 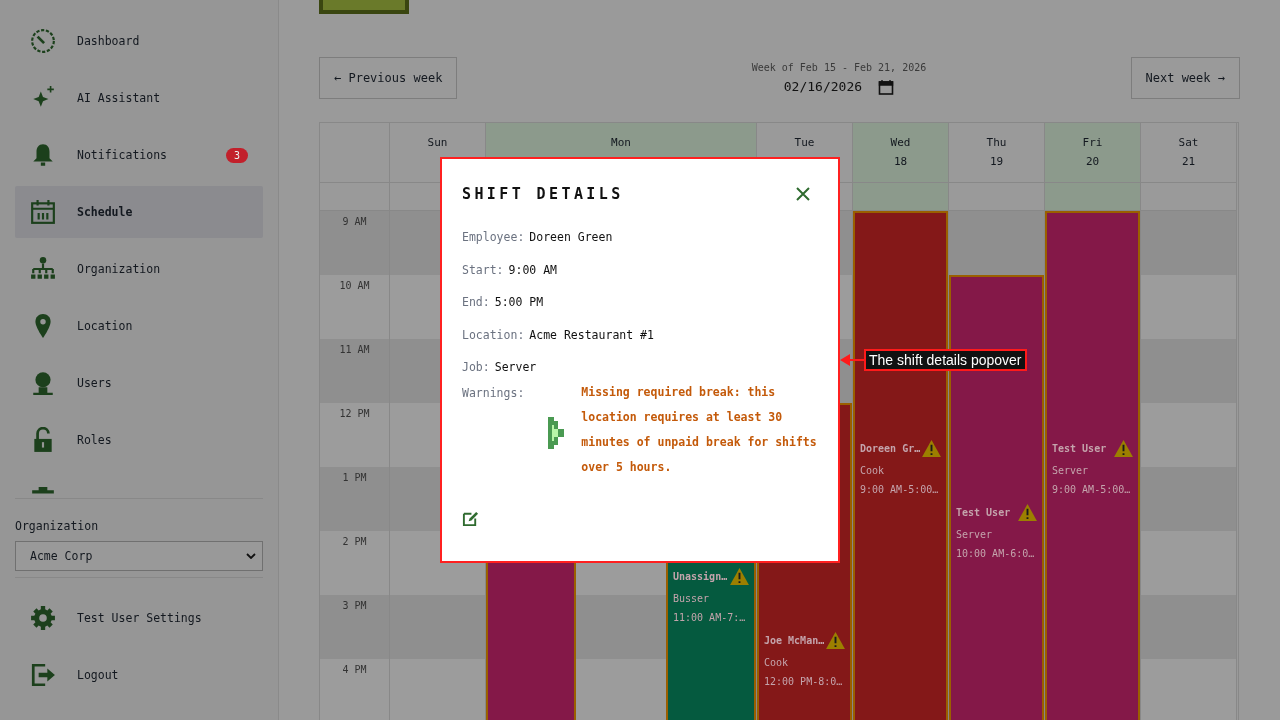 I want to click on field-value: Server, so click(x=515, y=367).